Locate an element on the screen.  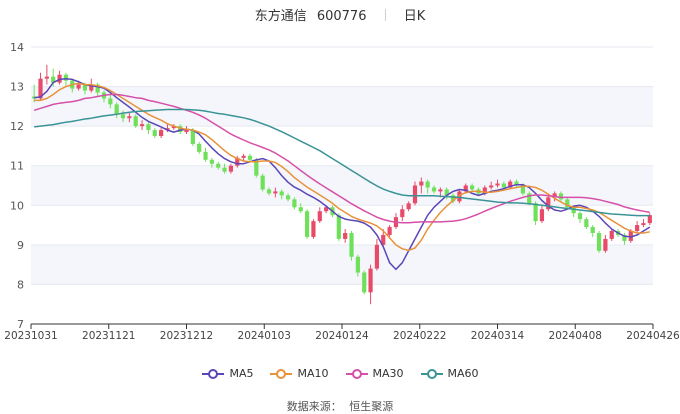
x-tick-label: 20231031 is located at coordinates (30, 336).